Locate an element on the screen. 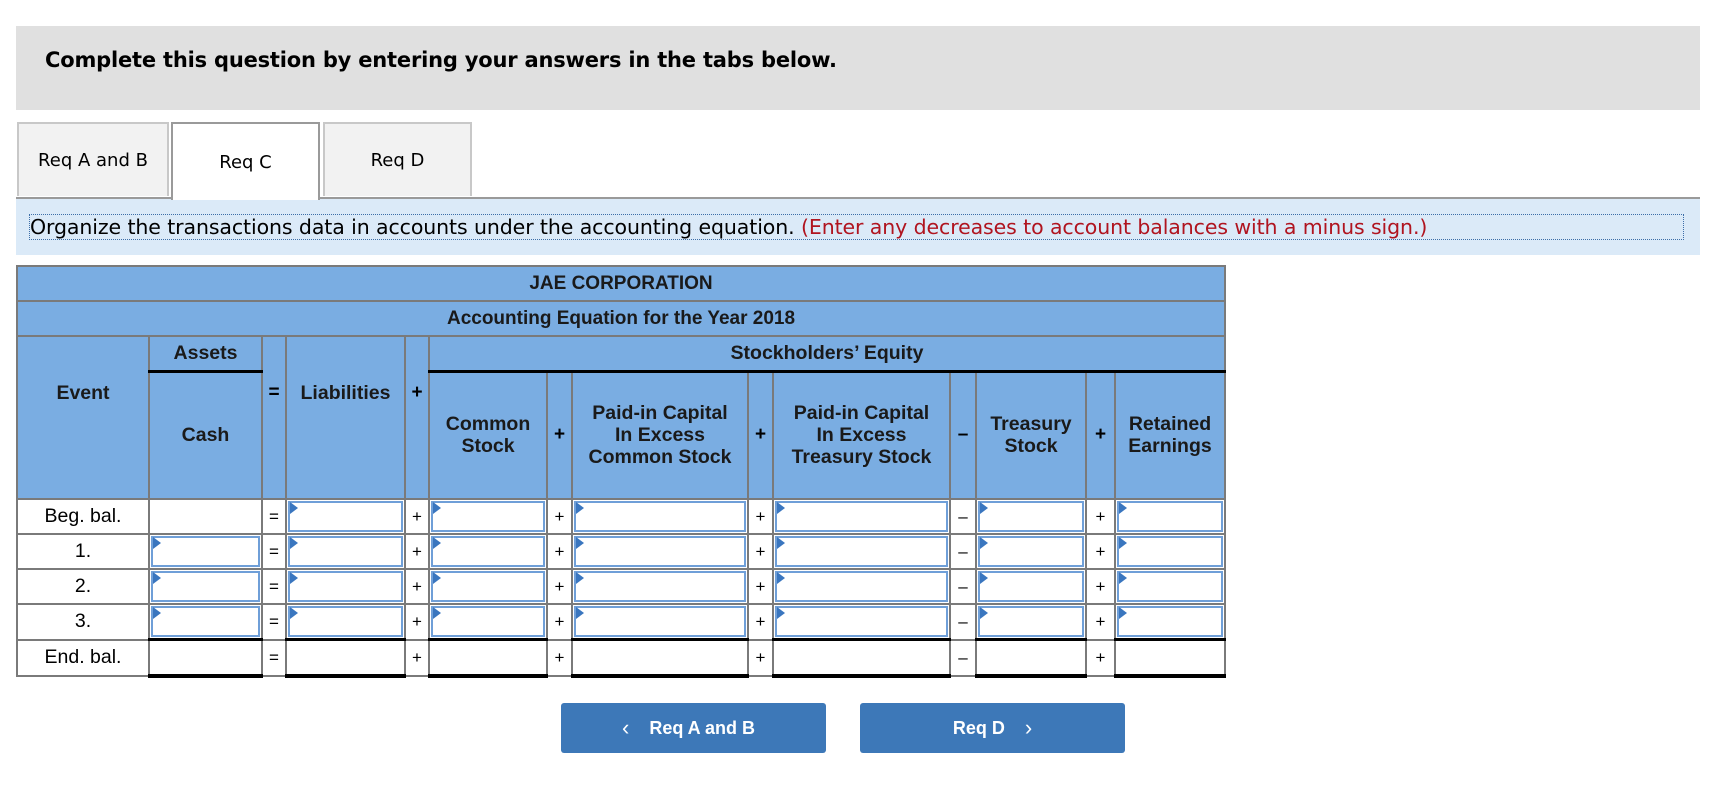 This screenshot has height=808, width=1718. table-row: Beg. bal. = + + + – + is located at coordinates (621, 516).